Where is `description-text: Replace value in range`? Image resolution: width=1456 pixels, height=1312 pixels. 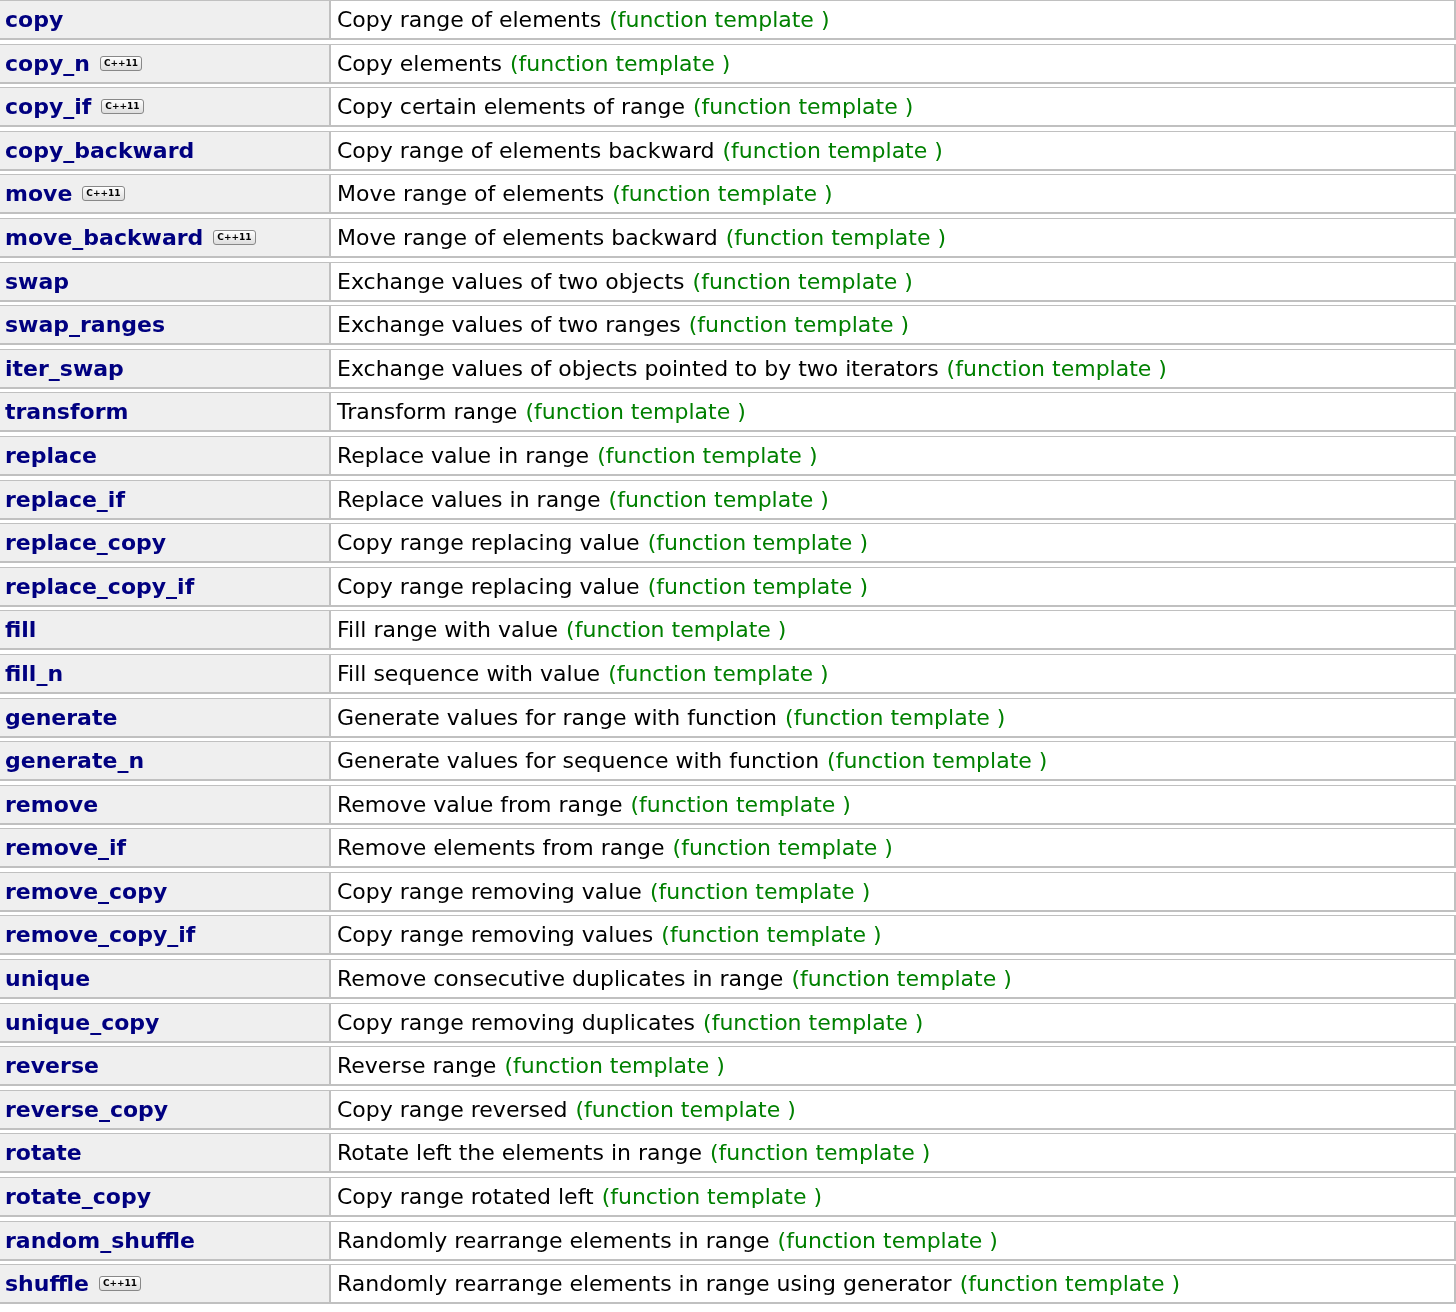 description-text: Replace value in range is located at coordinates (463, 455).